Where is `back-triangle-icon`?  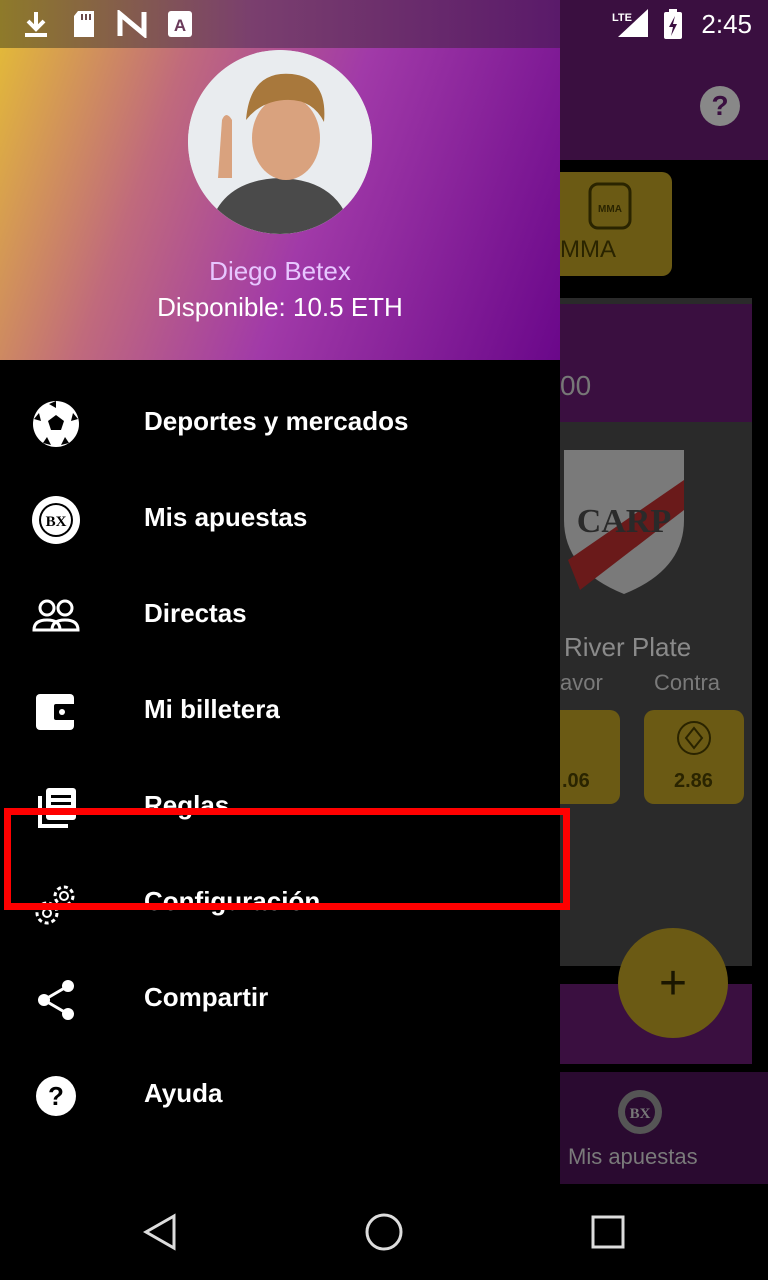 back-triangle-icon is located at coordinates (159, 1232).